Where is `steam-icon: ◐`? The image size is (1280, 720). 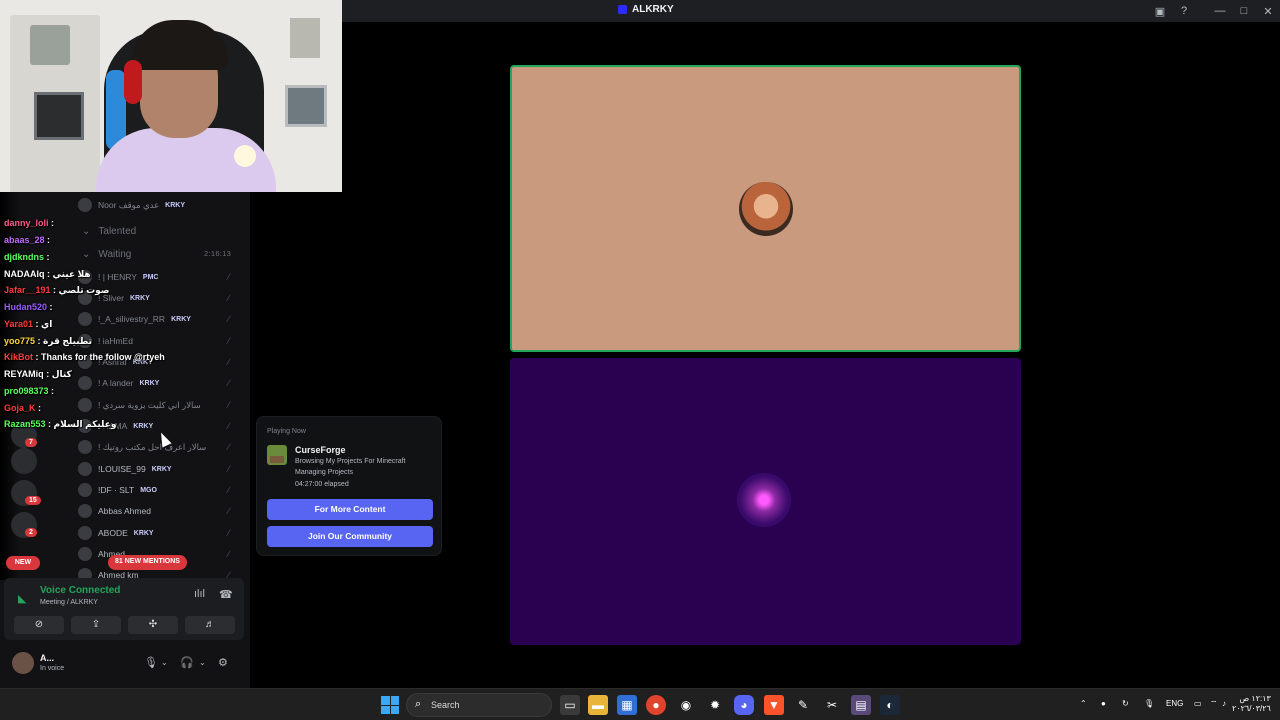
steam-icon: ◐ is located at coordinates (890, 705).